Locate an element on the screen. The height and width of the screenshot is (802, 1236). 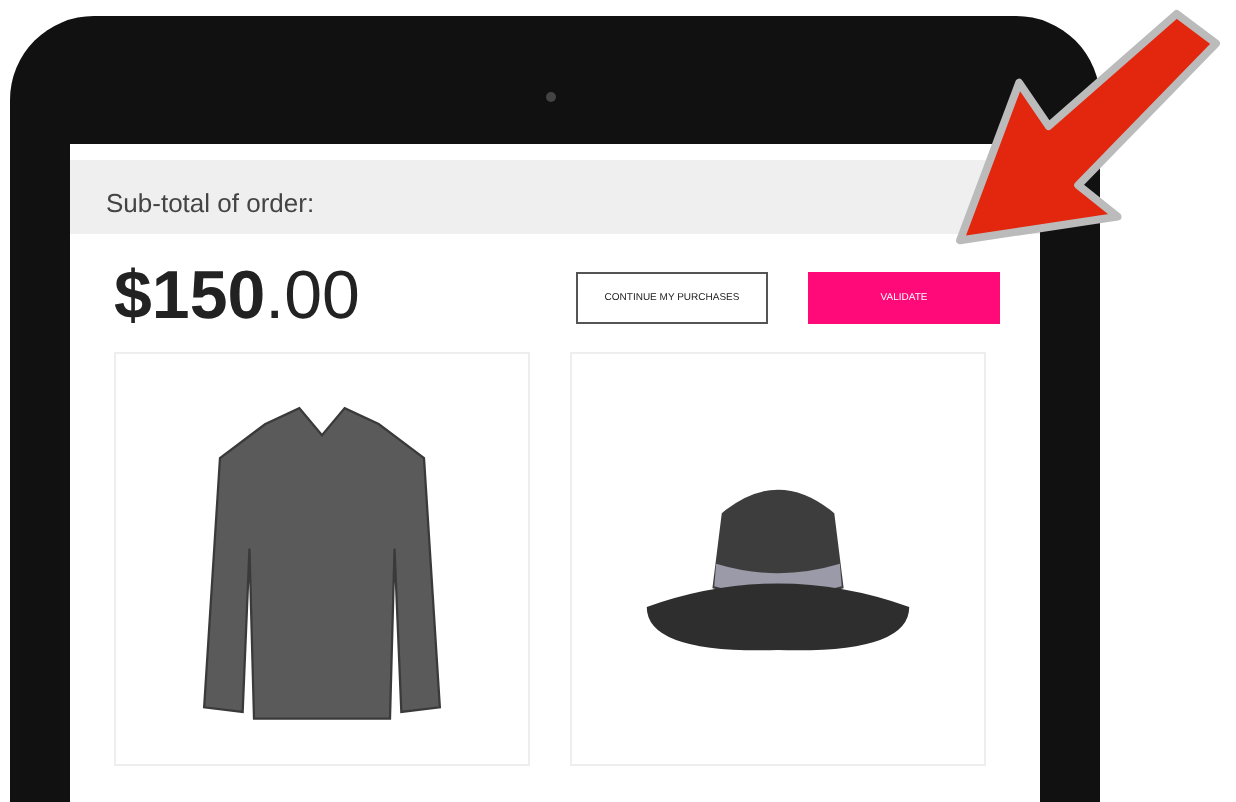
order-price: $150.00 is located at coordinates (237, 297).